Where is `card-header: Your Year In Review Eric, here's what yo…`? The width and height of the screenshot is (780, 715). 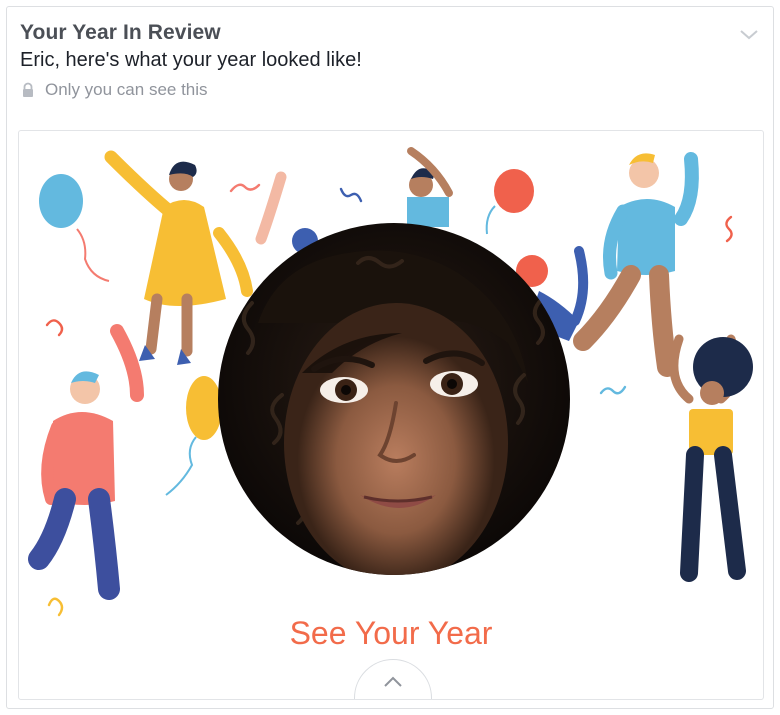
card-header: Your Year In Review Eric, here's what yo… is located at coordinates (390, 60).